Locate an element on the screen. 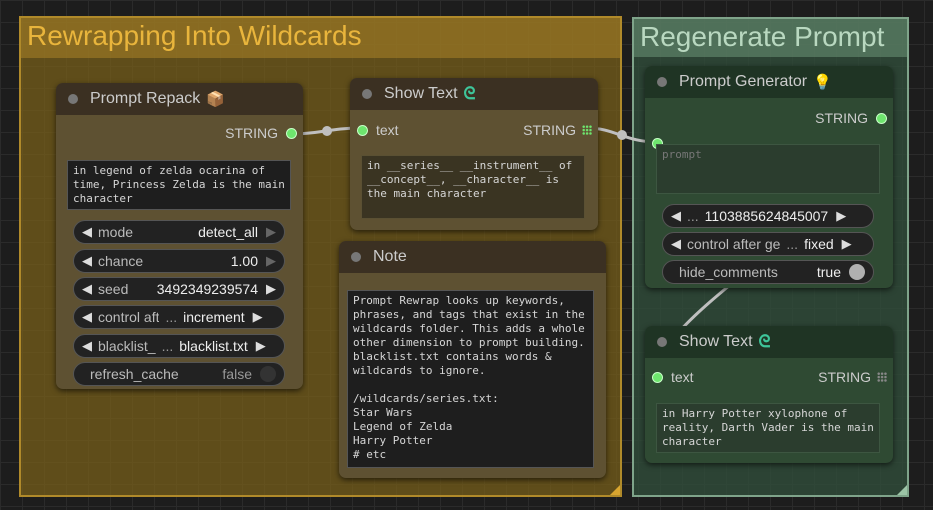  chance-number: ◀ chance 1.00 ▶ is located at coordinates (179, 261).